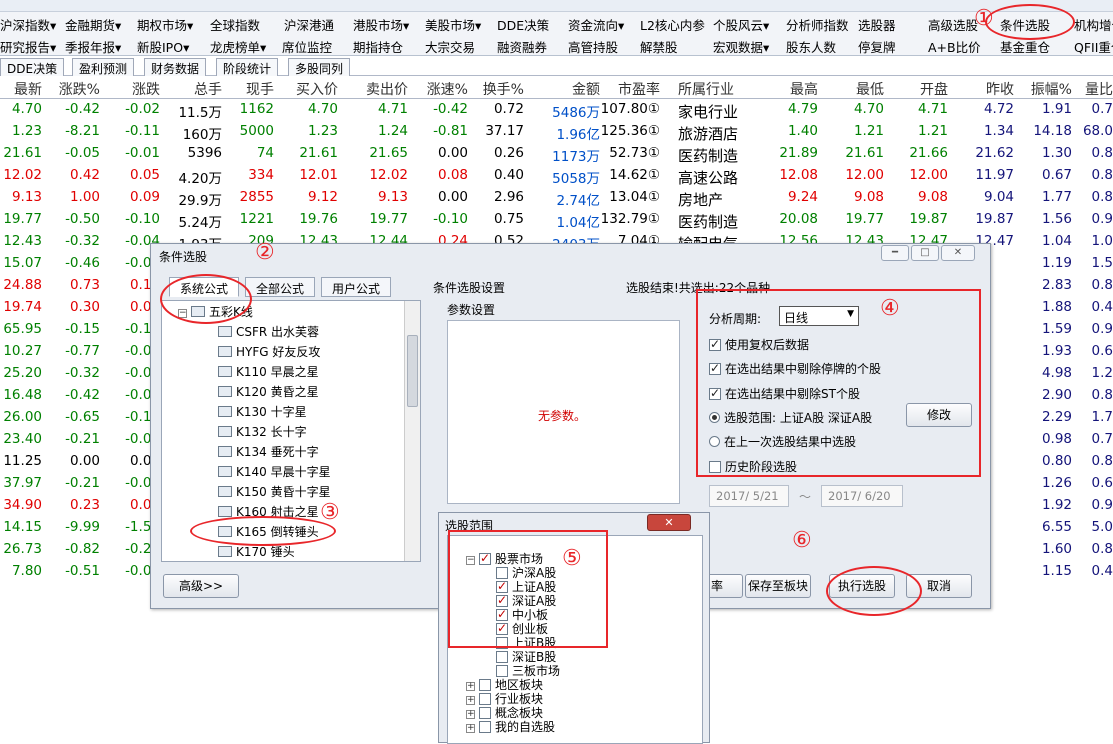 The width and height of the screenshot is (1113, 744). What do you see at coordinates (925, 253) in the screenshot?
I see `maximize-button: □` at bounding box center [925, 253].